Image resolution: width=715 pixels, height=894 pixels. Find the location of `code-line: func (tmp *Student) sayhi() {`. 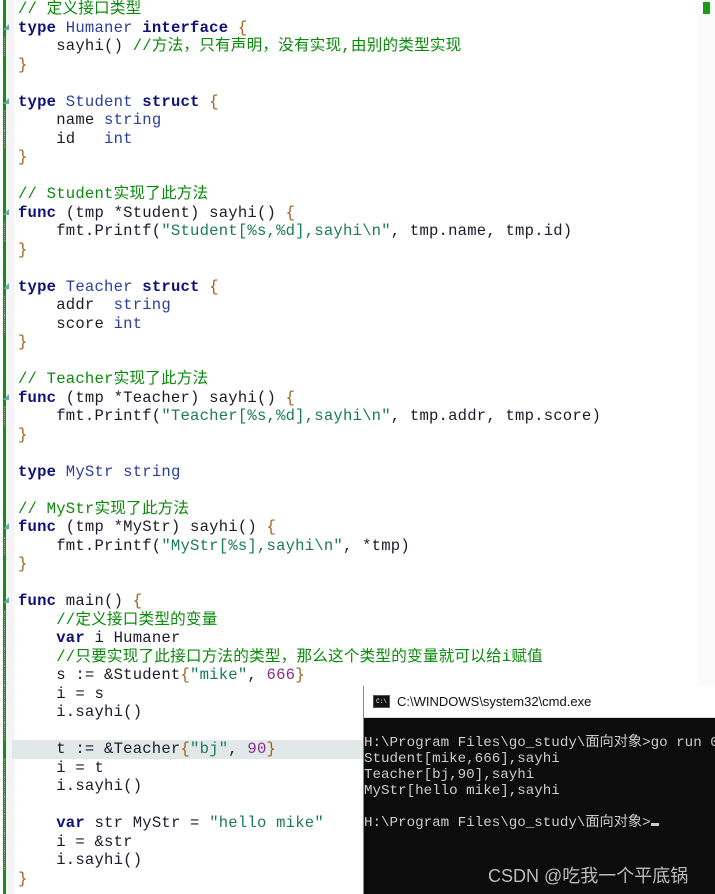

code-line: func (tmp *Student) sayhi() { is located at coordinates (359, 213).